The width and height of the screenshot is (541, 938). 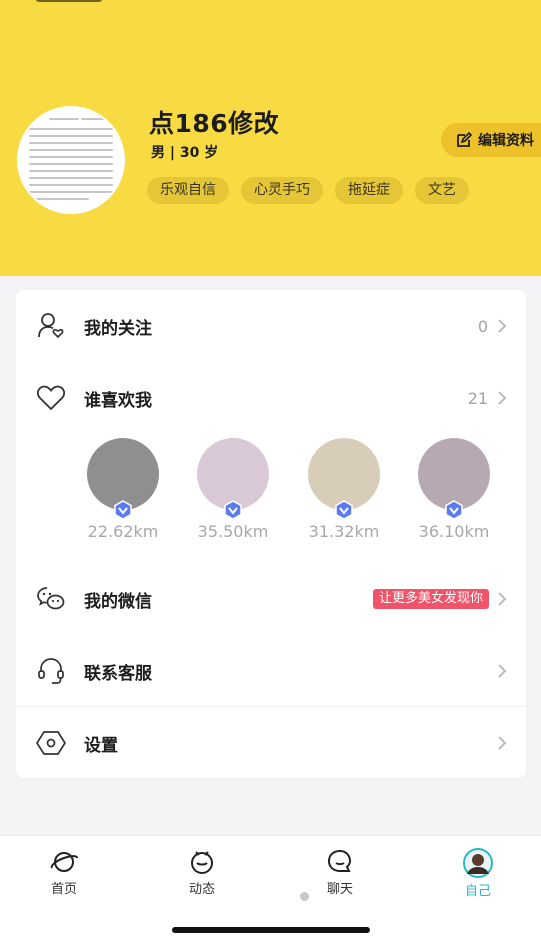 I want to click on headset-icon, so click(x=51, y=671).